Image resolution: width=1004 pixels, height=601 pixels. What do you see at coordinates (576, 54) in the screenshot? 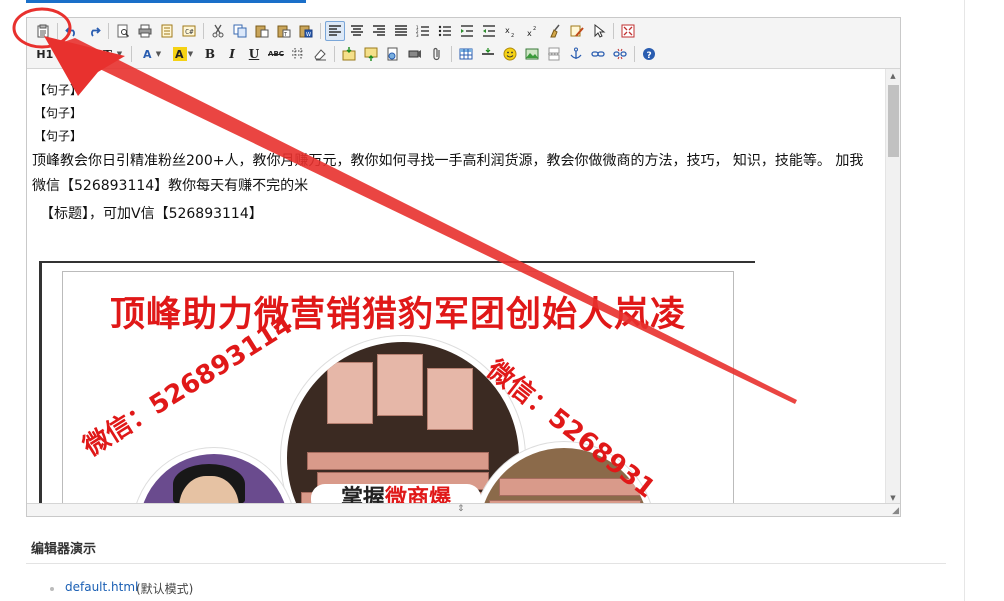
I see `anchor-icon` at bounding box center [576, 54].